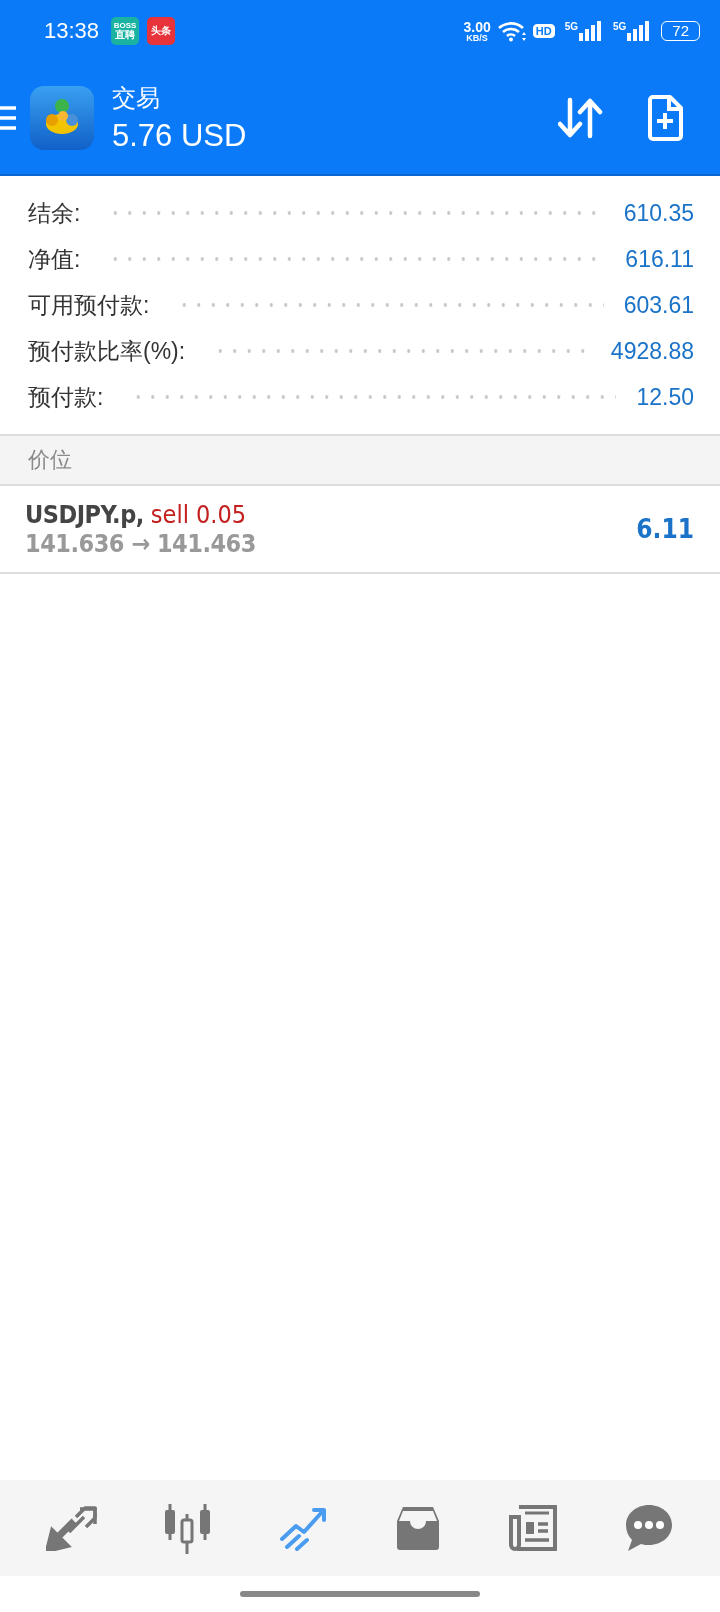 This screenshot has height=1612, width=720. What do you see at coordinates (477, 31) in the screenshot?
I see `network-speed: 3.00 KB/S` at bounding box center [477, 31].